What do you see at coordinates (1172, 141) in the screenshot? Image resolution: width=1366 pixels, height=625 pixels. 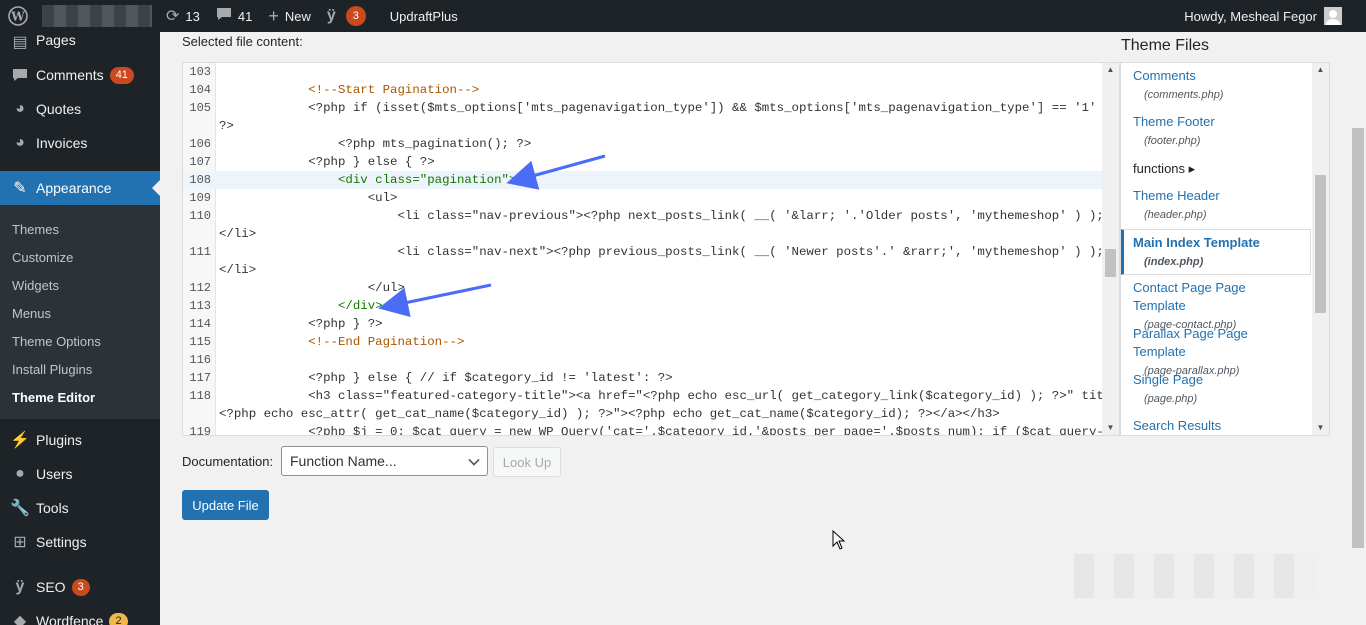 I see `theme-file-filename: (footer.php)` at bounding box center [1172, 141].